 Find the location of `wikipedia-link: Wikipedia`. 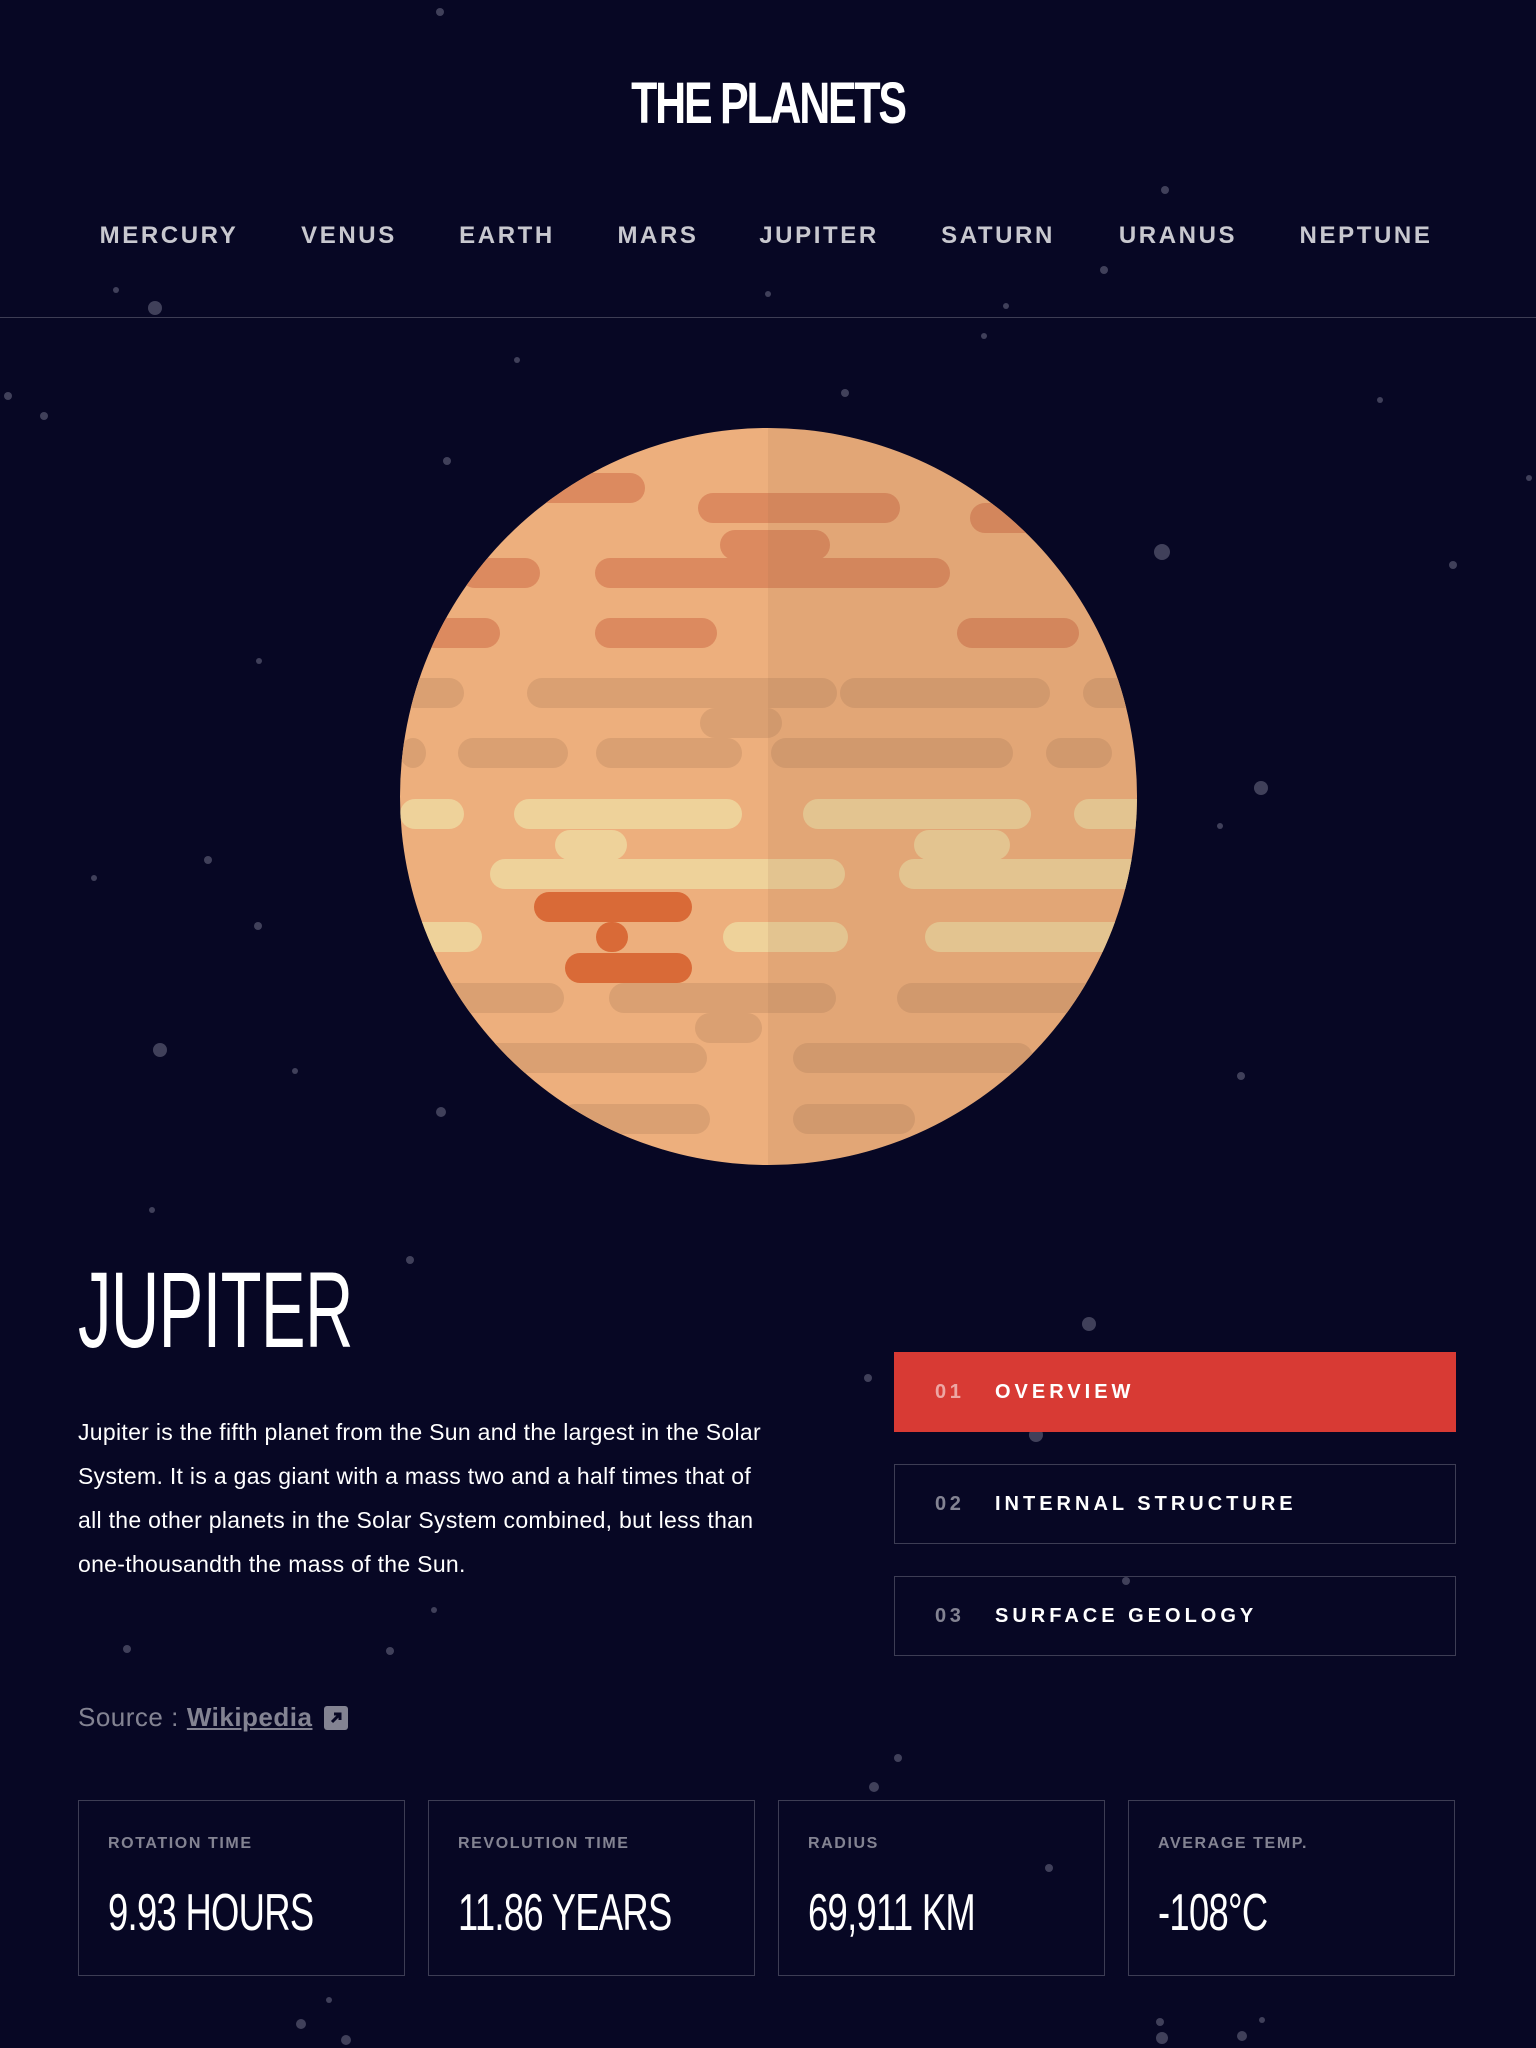

wikipedia-link: Wikipedia is located at coordinates (250, 1717).